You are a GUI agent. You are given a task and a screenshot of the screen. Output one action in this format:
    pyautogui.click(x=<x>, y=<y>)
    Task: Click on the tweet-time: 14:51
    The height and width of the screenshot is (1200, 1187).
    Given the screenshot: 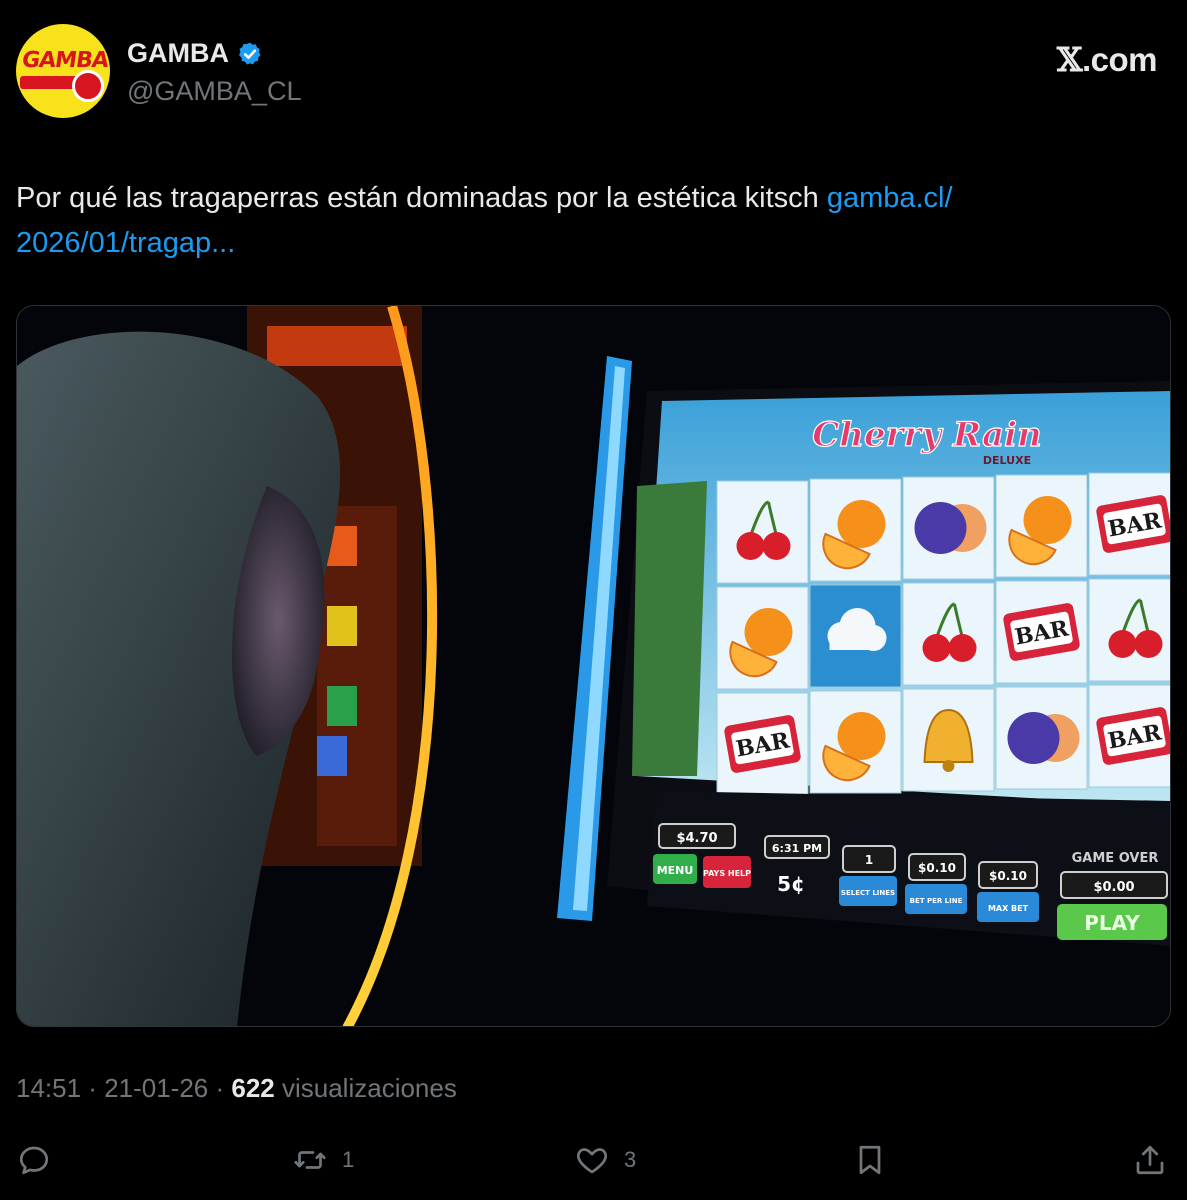 What is the action you would take?
    pyautogui.click(x=48, y=1088)
    